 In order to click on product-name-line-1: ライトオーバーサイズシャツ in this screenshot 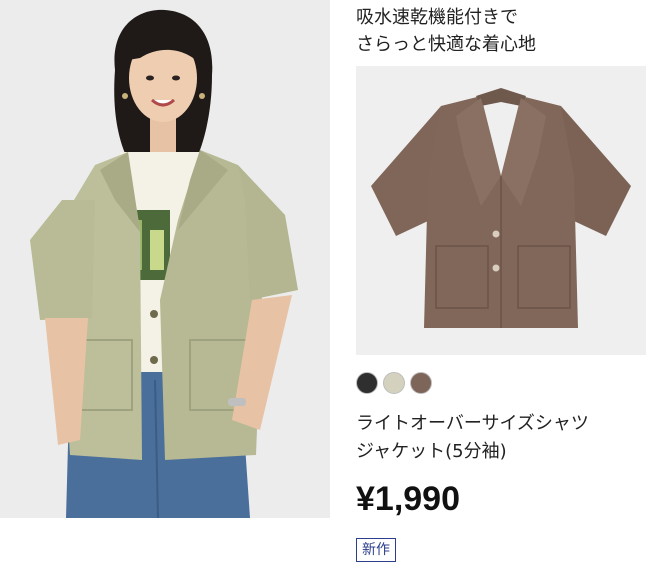, I will do `click(472, 423)`.